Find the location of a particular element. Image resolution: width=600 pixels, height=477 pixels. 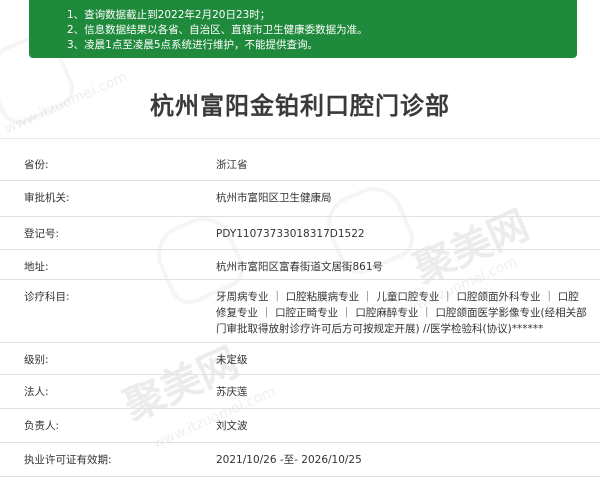

row-label: 审批机关: is located at coordinates (100, 198).